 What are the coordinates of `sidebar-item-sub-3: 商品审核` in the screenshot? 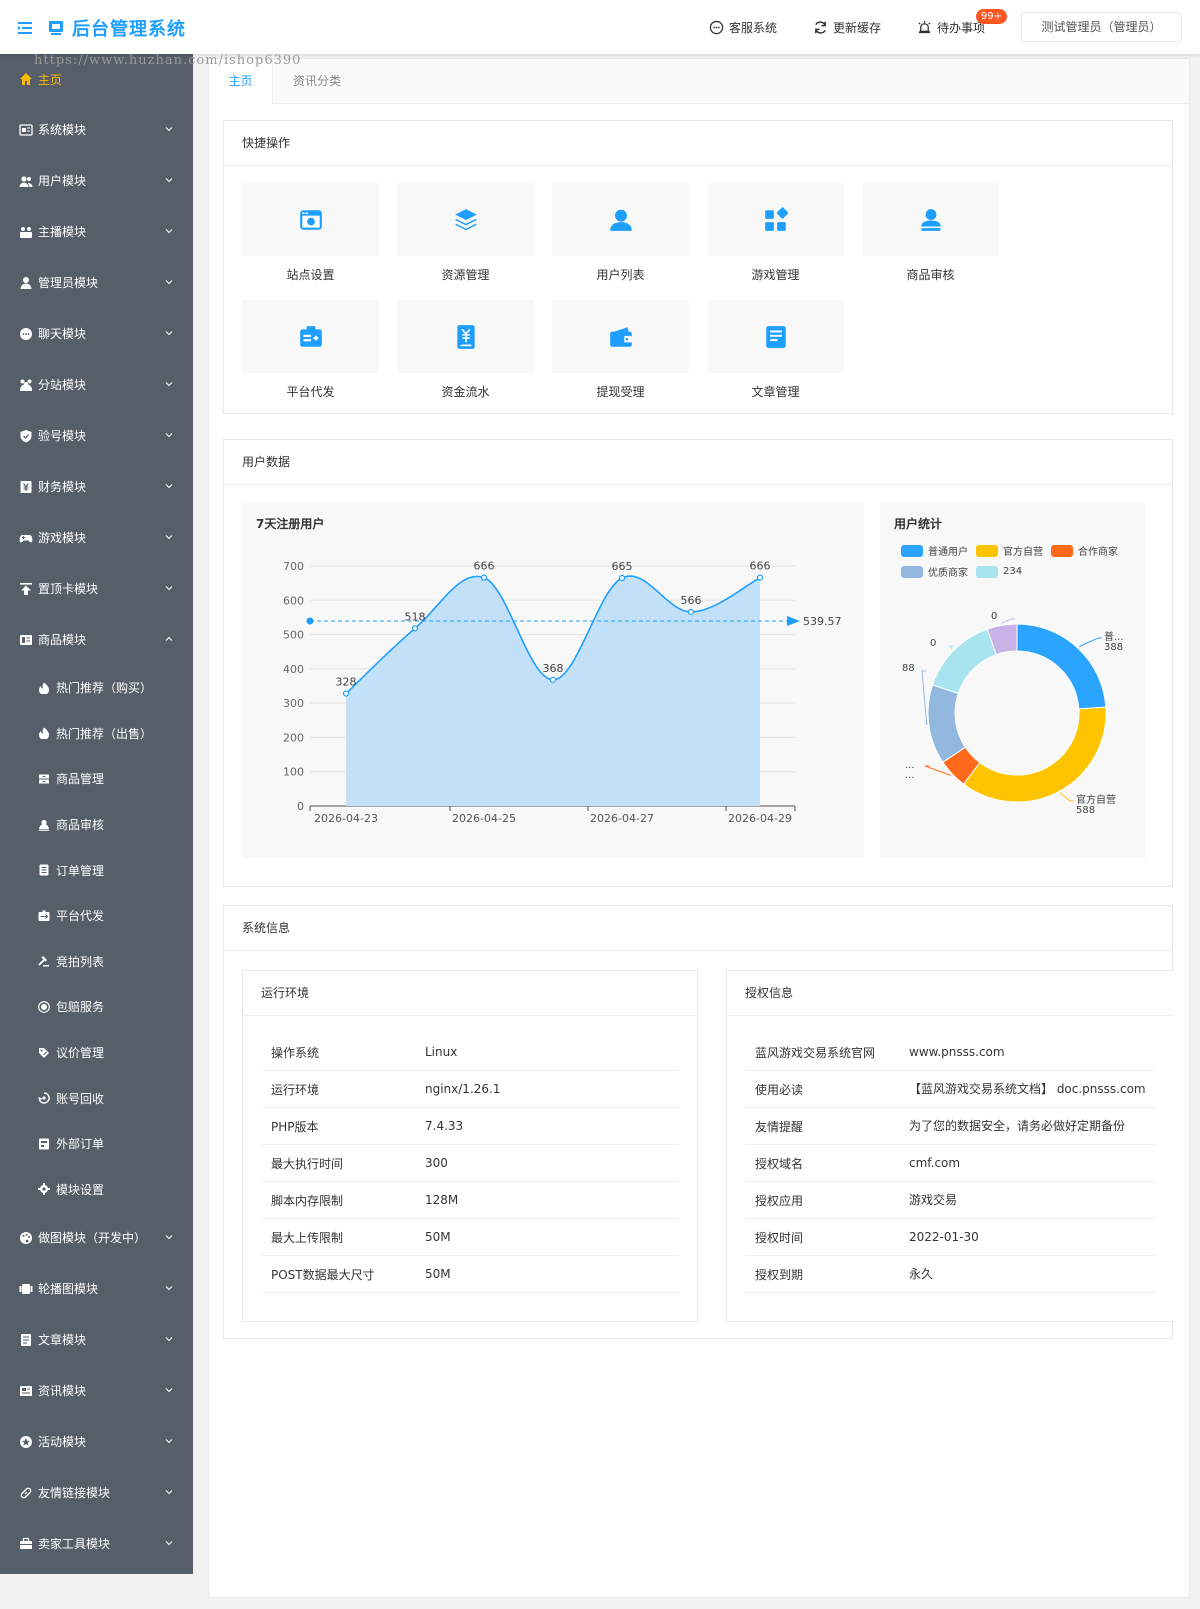 It's located at (96, 825).